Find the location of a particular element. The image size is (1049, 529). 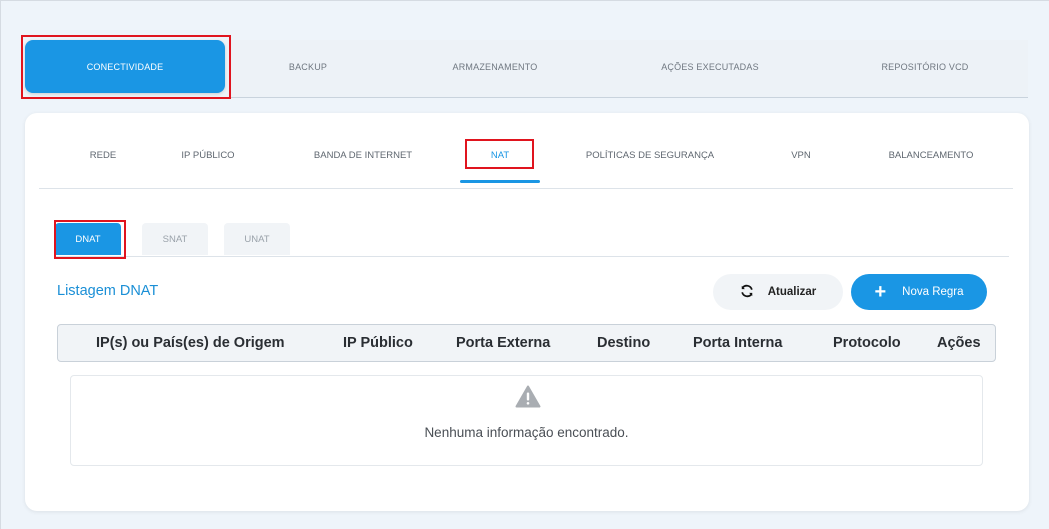

refresh-button: Atualizar is located at coordinates (778, 292).